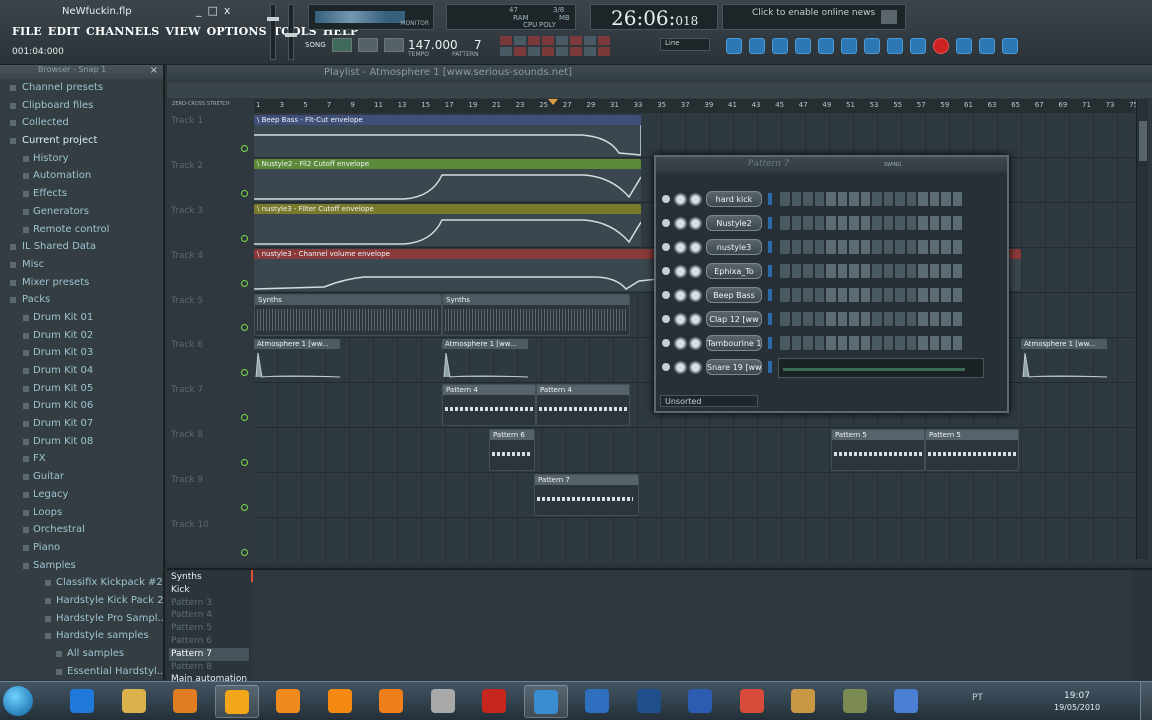  What do you see at coordinates (237, 31) in the screenshot?
I see `menu-options: OPTIONS` at bounding box center [237, 31].